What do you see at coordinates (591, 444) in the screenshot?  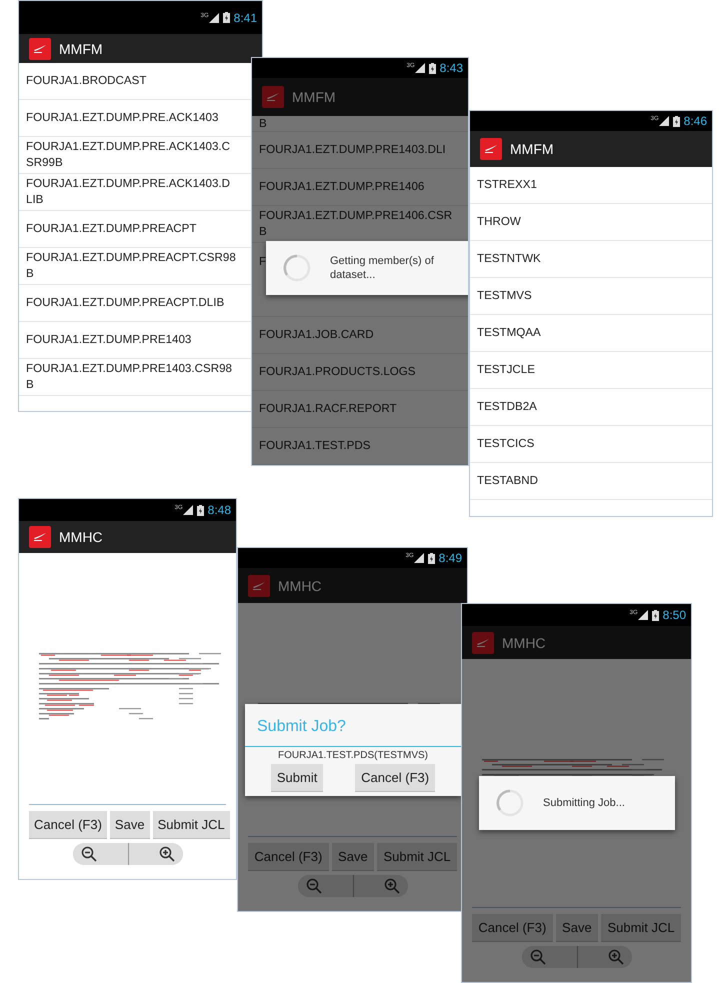 I see `list-item: TESTCICS` at bounding box center [591, 444].